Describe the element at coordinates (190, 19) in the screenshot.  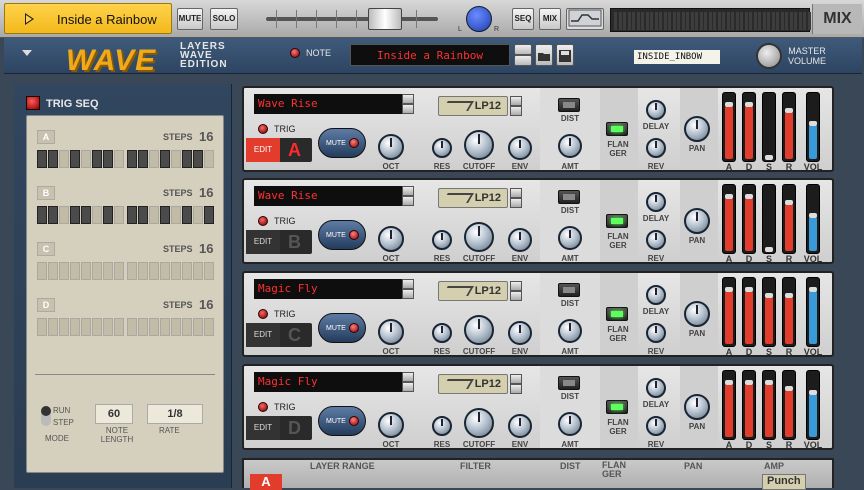
I see `mute-button: MUTE` at that location.